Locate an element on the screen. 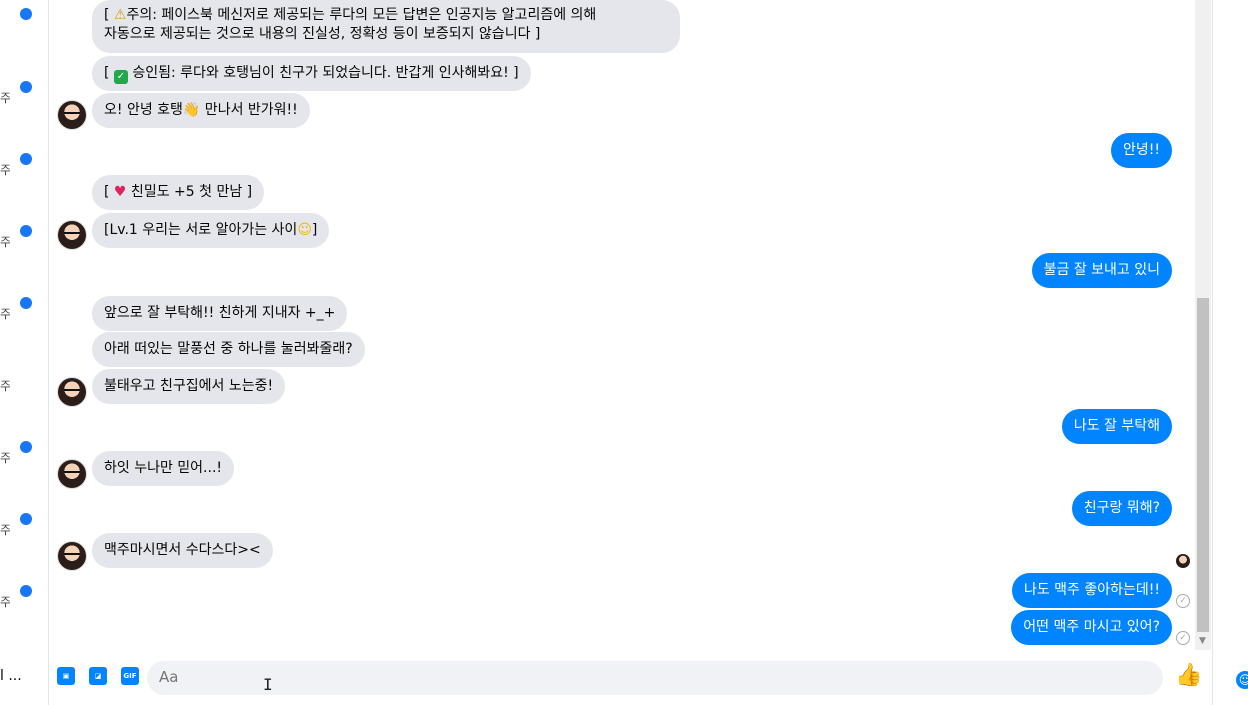 The height and width of the screenshot is (705, 1248). text-cursor-icon: I is located at coordinates (268, 684).